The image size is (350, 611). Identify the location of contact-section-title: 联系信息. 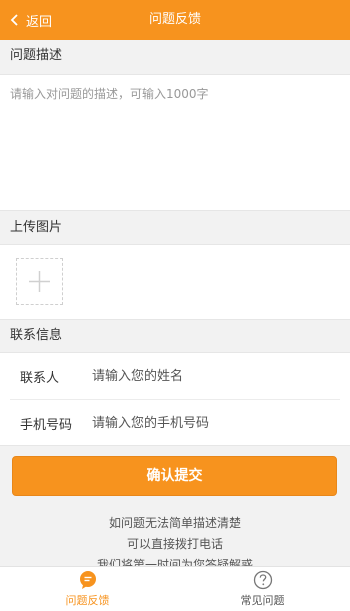
(175, 336).